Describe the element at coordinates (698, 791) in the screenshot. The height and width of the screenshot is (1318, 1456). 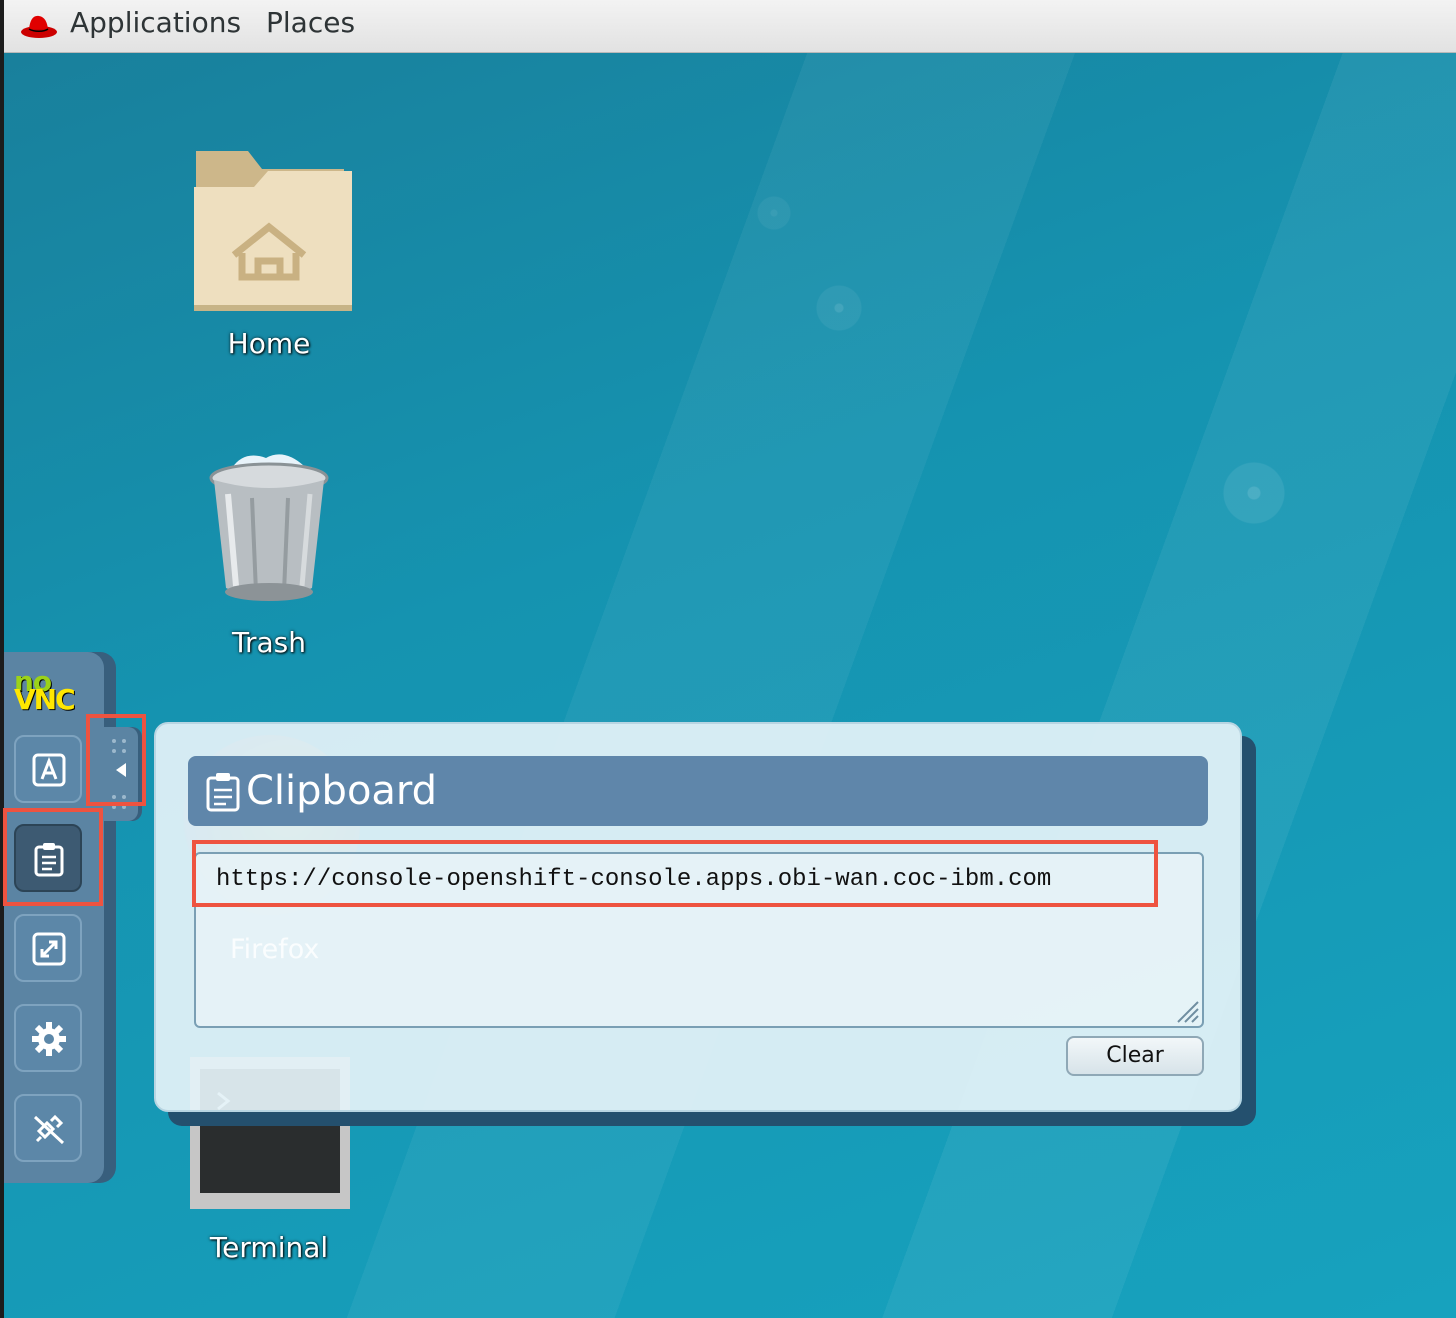
I see `clipboard-panel-header: Clipboard` at that location.